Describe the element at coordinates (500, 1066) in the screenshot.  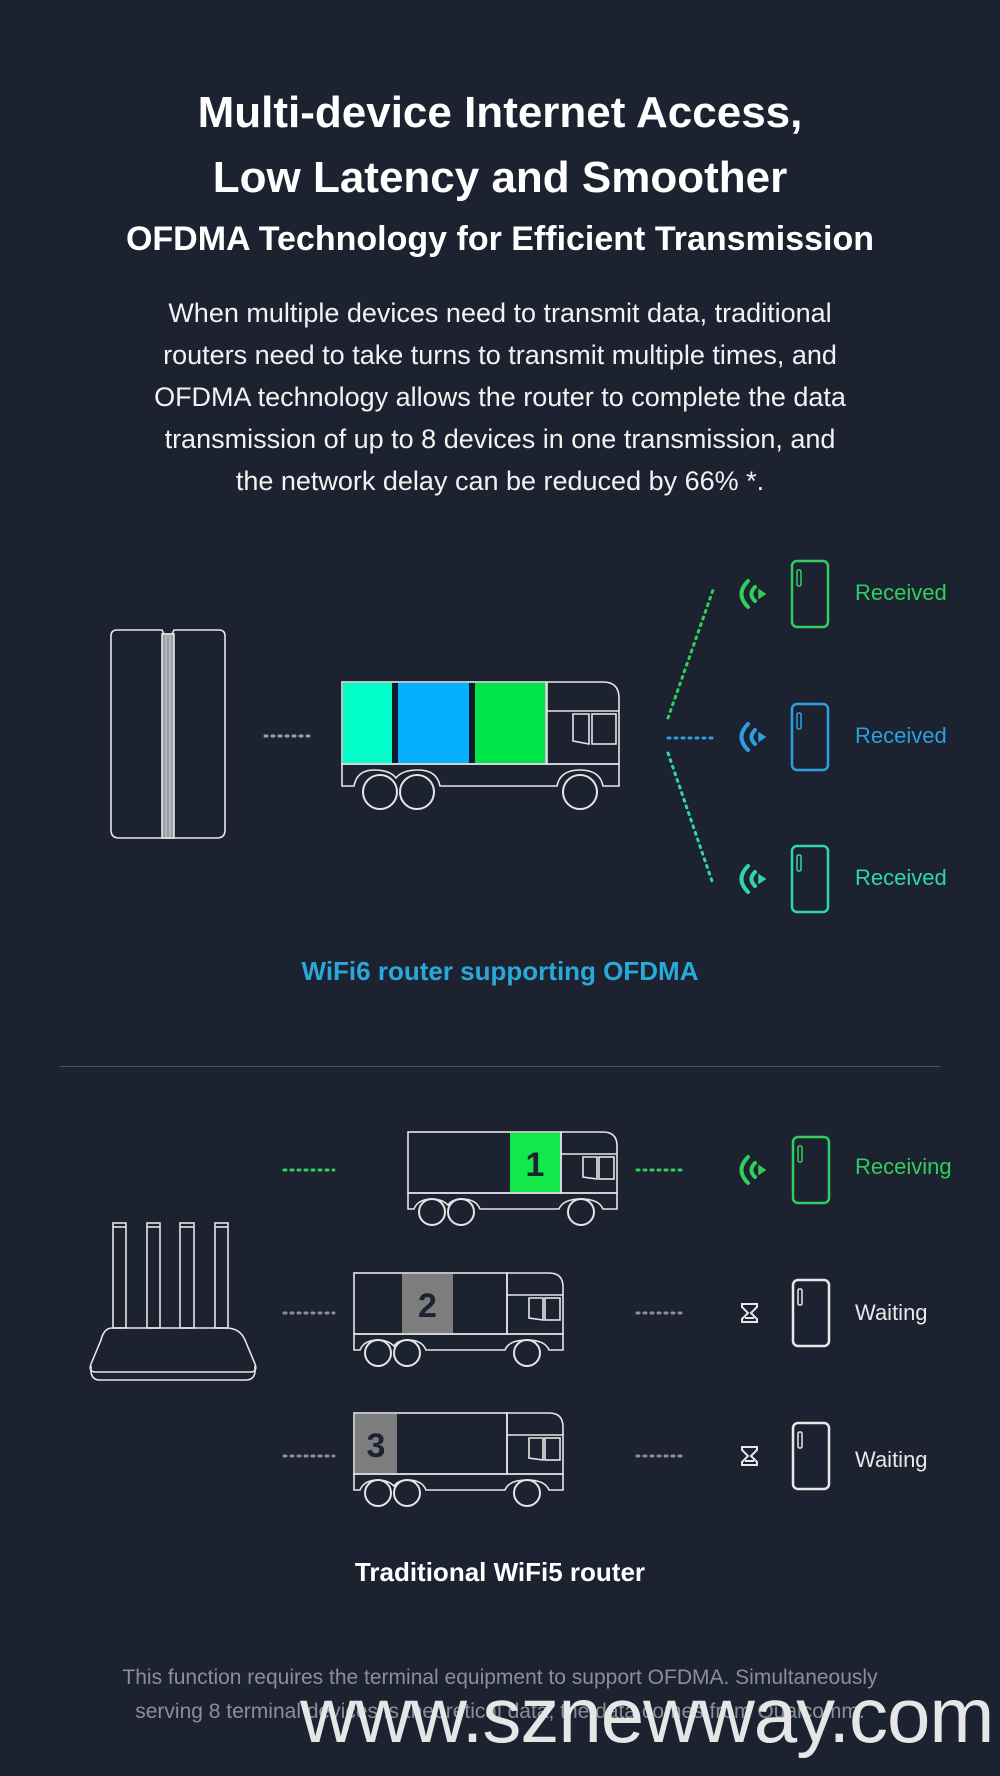
I see `section-divider` at that location.